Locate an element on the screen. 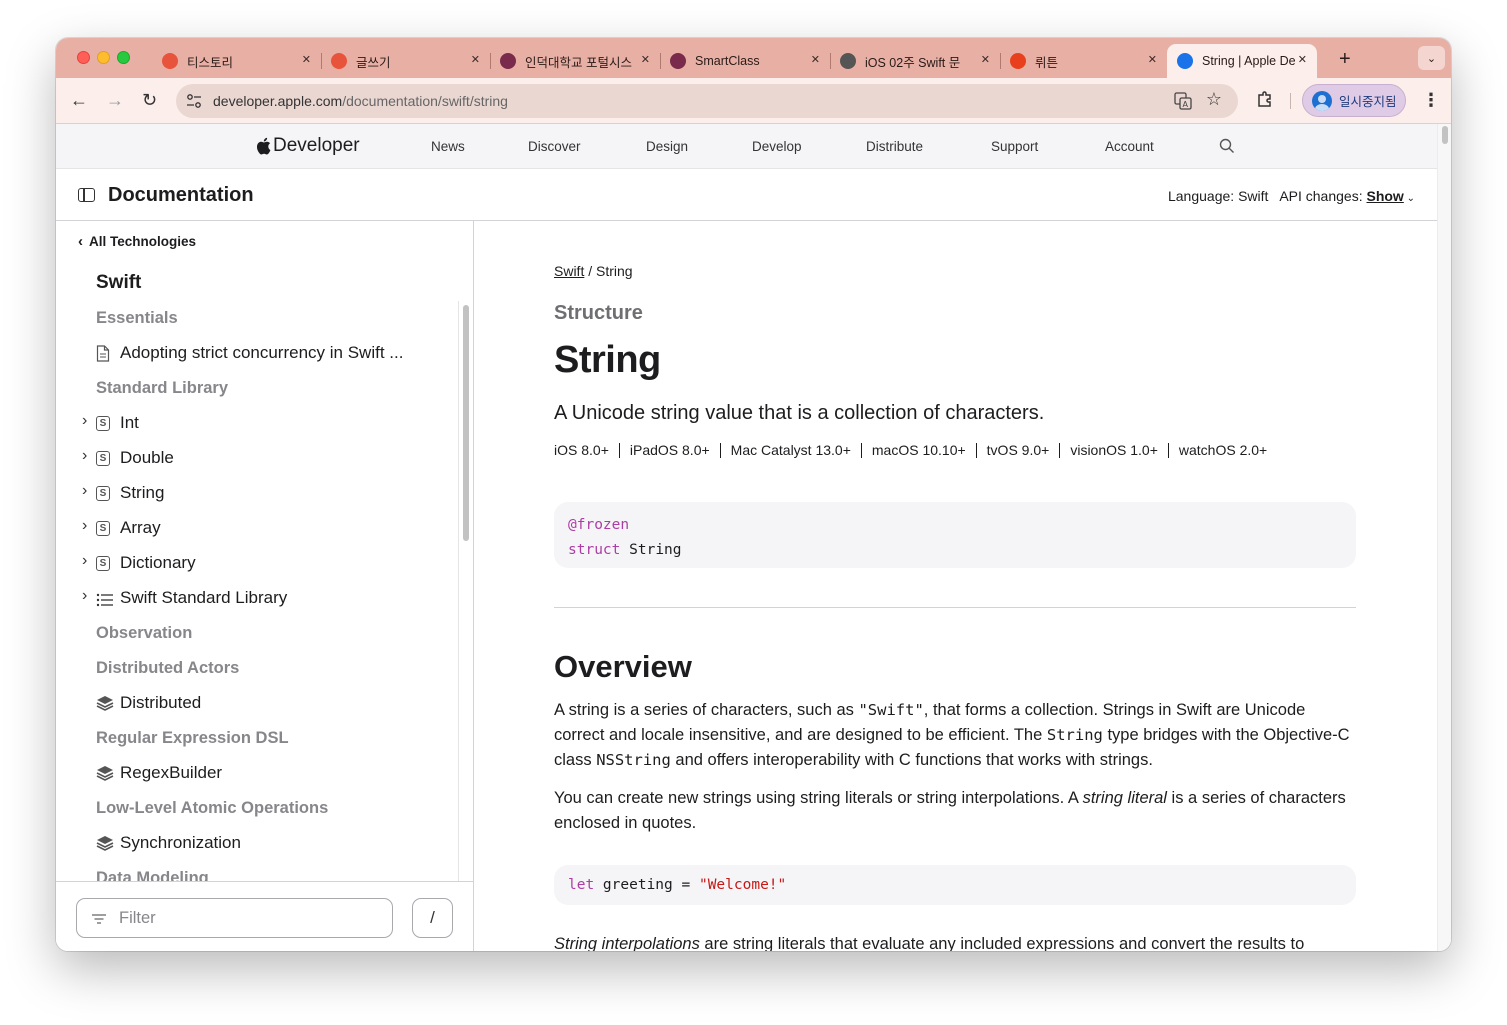  browser-tab: iOS 02주 Swift 문 ✕ is located at coordinates (915, 61).